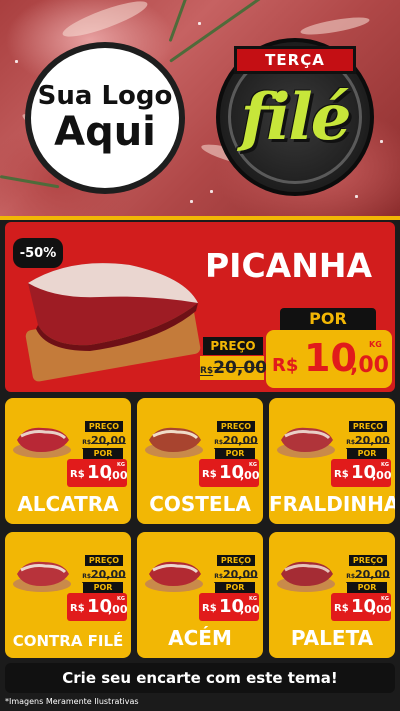 The width and height of the screenshot is (400, 711). I want to click on discount-badge: -50%, so click(38, 253).